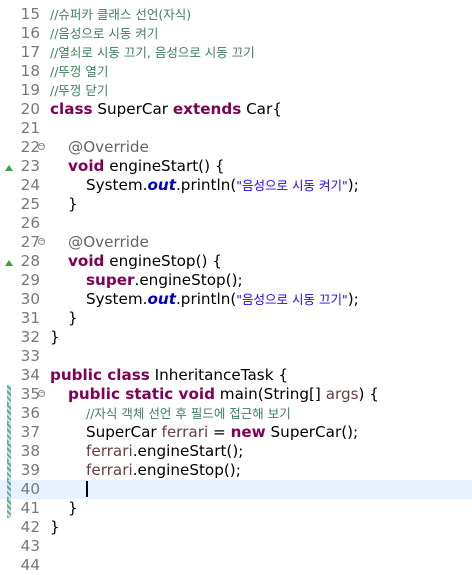  What do you see at coordinates (236, 318) in the screenshot?
I see `code-line: 31 }` at bounding box center [236, 318].